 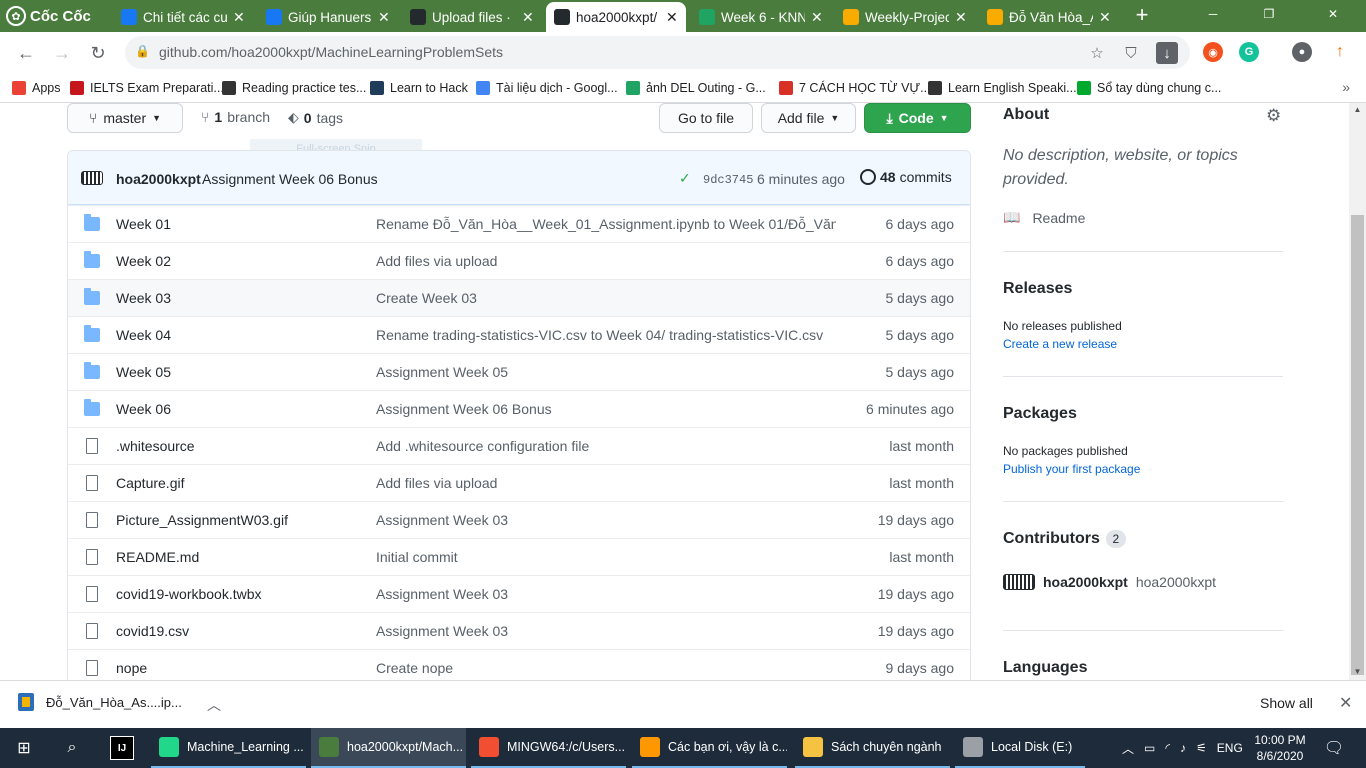 What do you see at coordinates (1213, 52) in the screenshot?
I see `extension-chrome-icon: ◉` at bounding box center [1213, 52].